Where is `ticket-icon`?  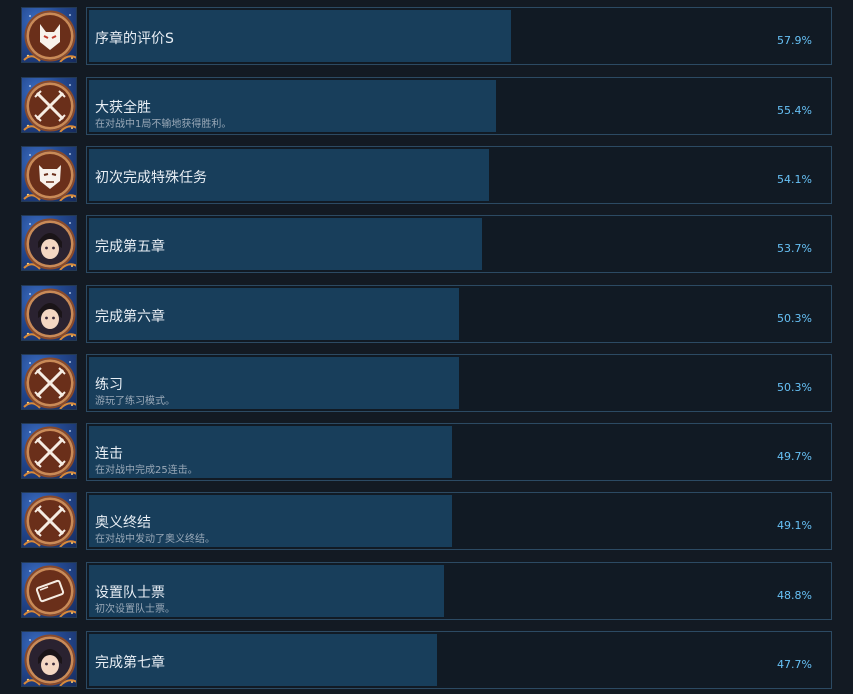 ticket-icon is located at coordinates (49, 590).